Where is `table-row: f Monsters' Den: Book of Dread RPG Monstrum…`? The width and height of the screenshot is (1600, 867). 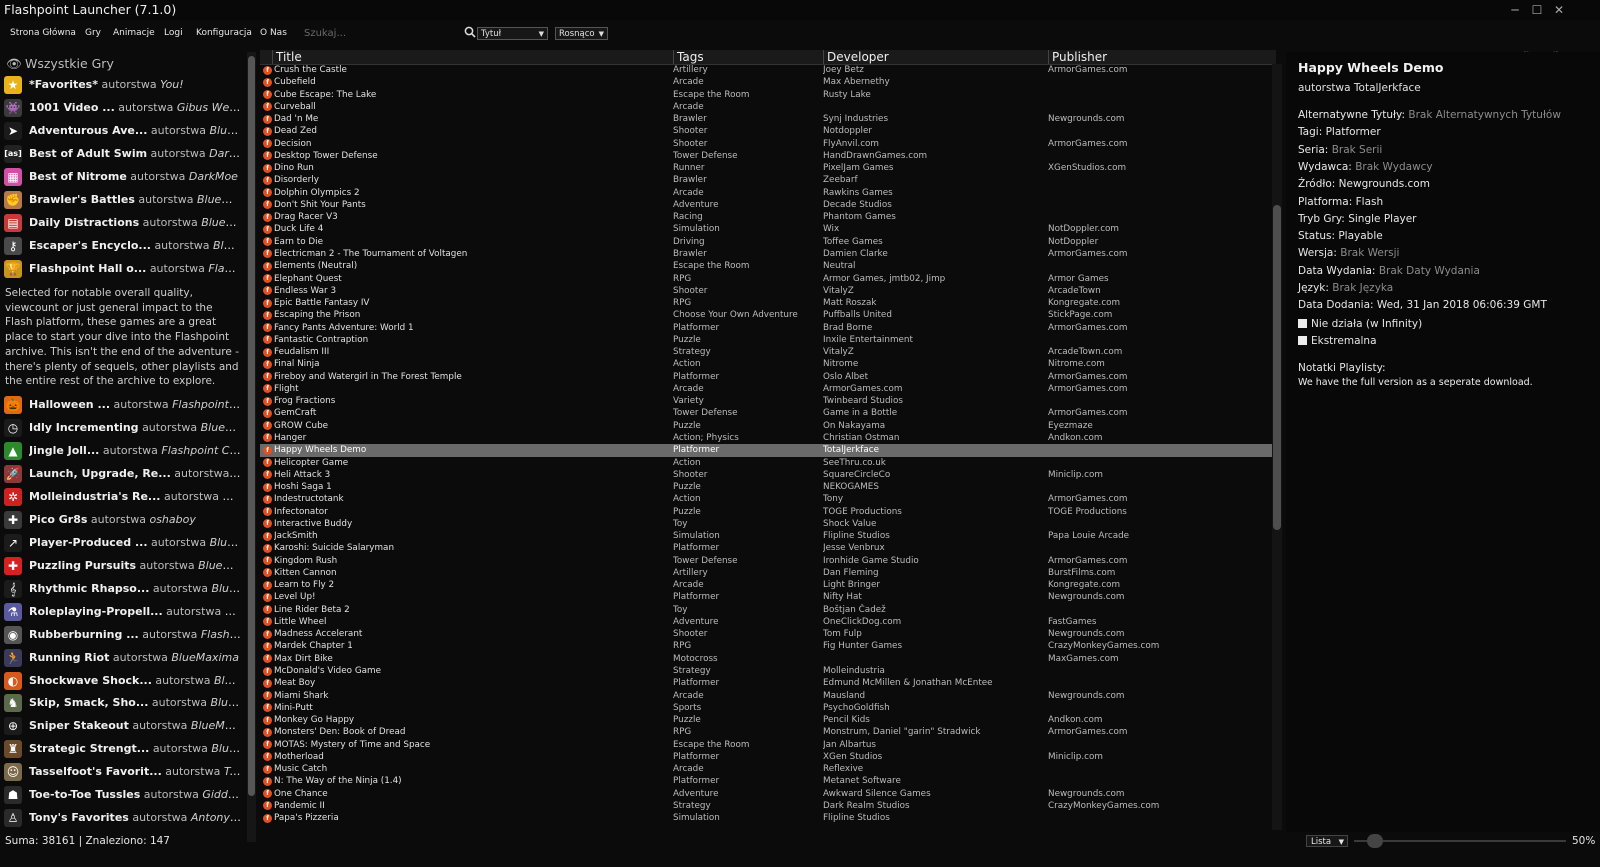 table-row: f Monsters' Den: Book of Dread RPG Monstrum… is located at coordinates (766, 732).